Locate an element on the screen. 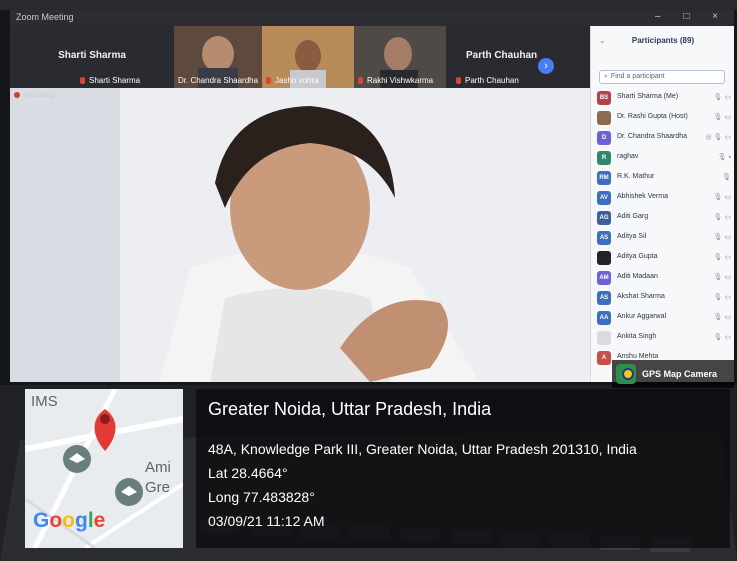 The height and width of the screenshot is (561, 737). participant-name: Ankita Singh is located at coordinates (637, 336).